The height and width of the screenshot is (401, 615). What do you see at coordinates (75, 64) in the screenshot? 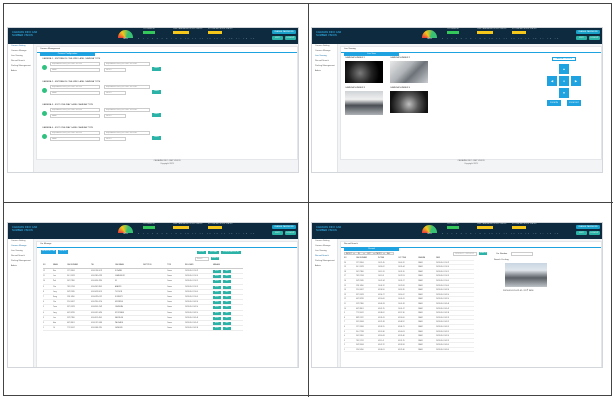
I see `rtsp-url-input: rtsp://admin:12345@192.168.1.101:554` at bounding box center [75, 64].